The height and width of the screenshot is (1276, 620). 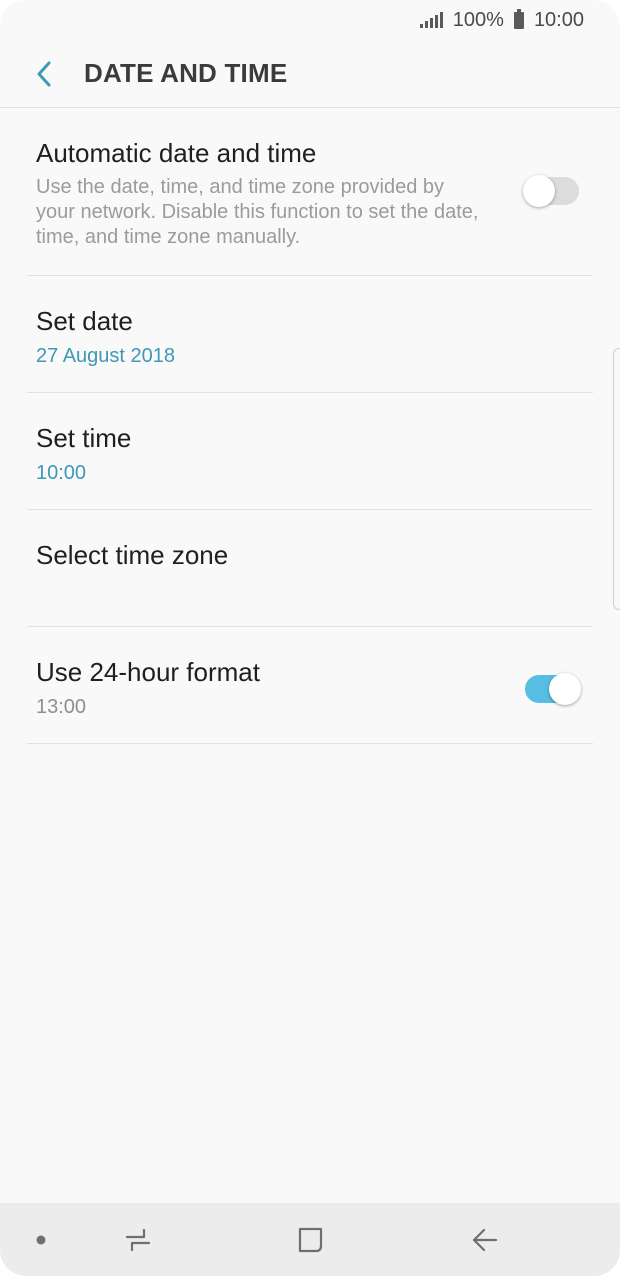 I want to click on back-arrow-icon, so click(x=485, y=1239).